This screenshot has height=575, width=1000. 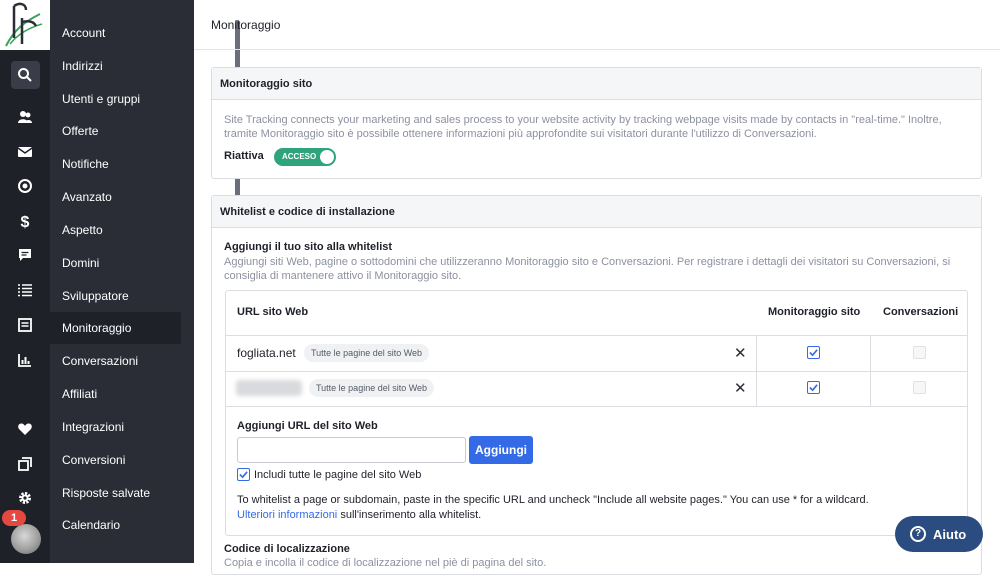 I want to click on site-tracking-toggle: ACCESO, so click(x=305, y=157).